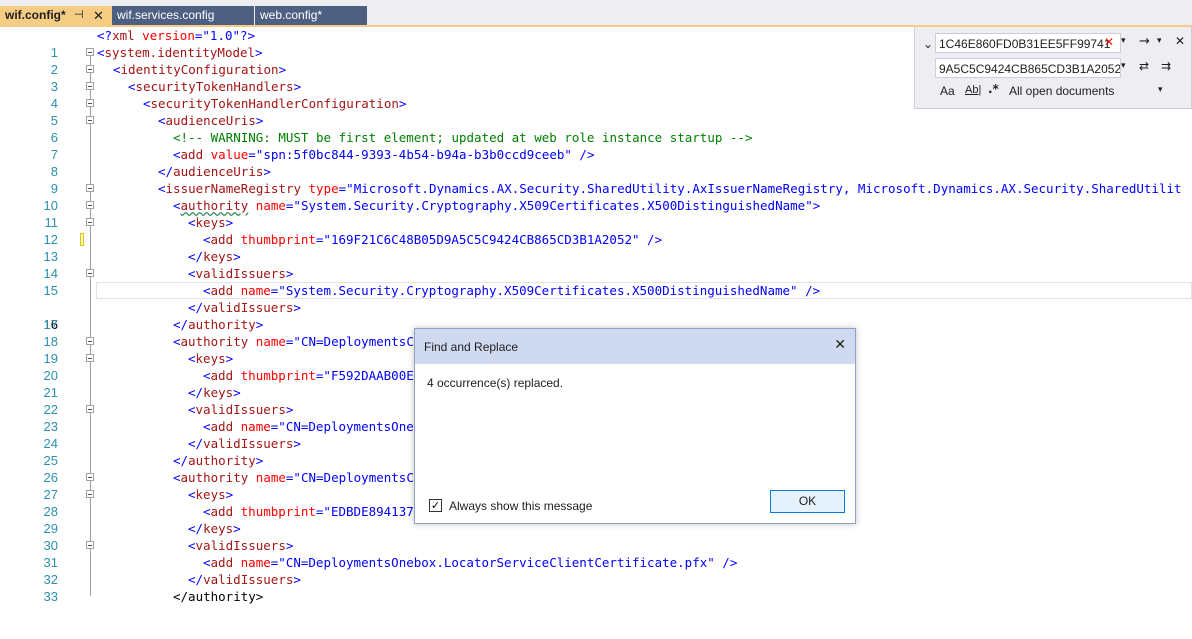  I want to click on ok-button: OK, so click(807, 501).